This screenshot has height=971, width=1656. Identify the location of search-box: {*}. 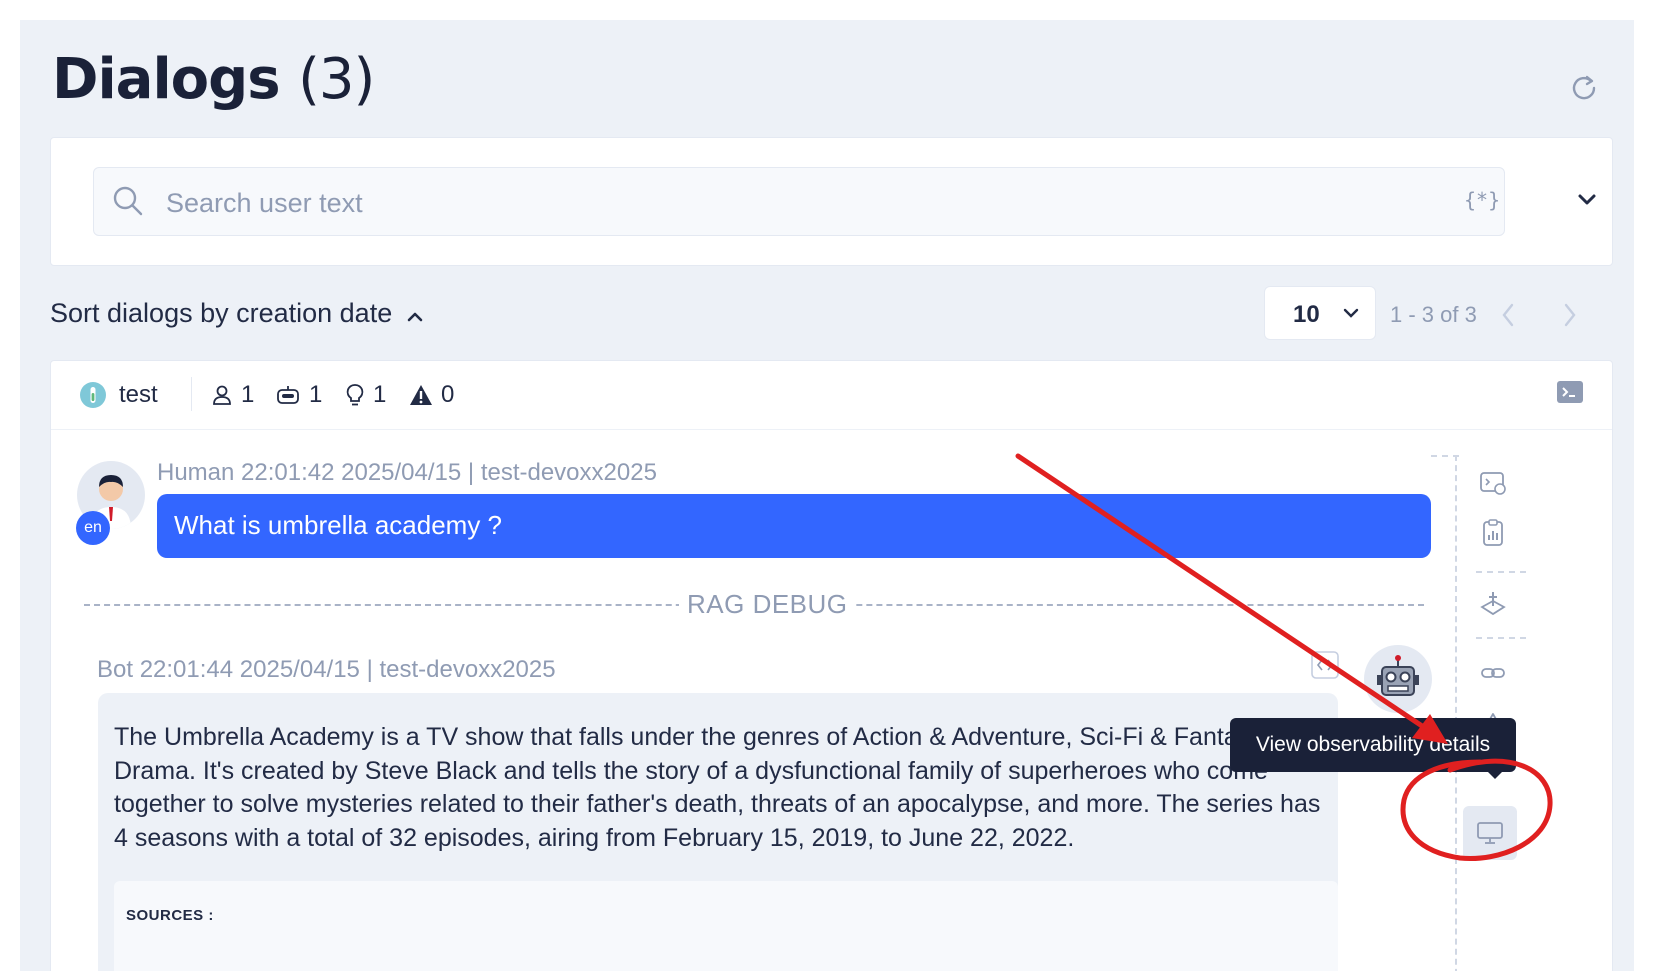
(799, 201).